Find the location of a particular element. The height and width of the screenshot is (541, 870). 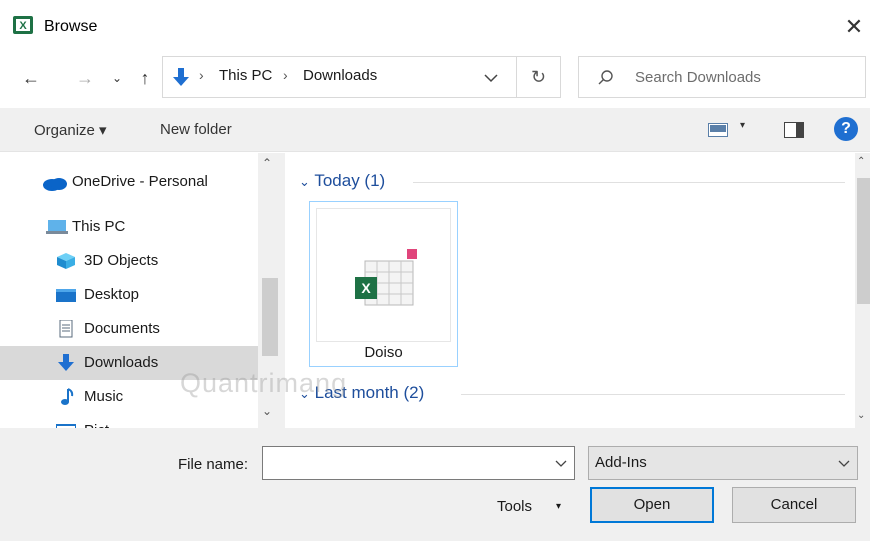

group-header-today: ⌄ Today (1) is located at coordinates (342, 181).